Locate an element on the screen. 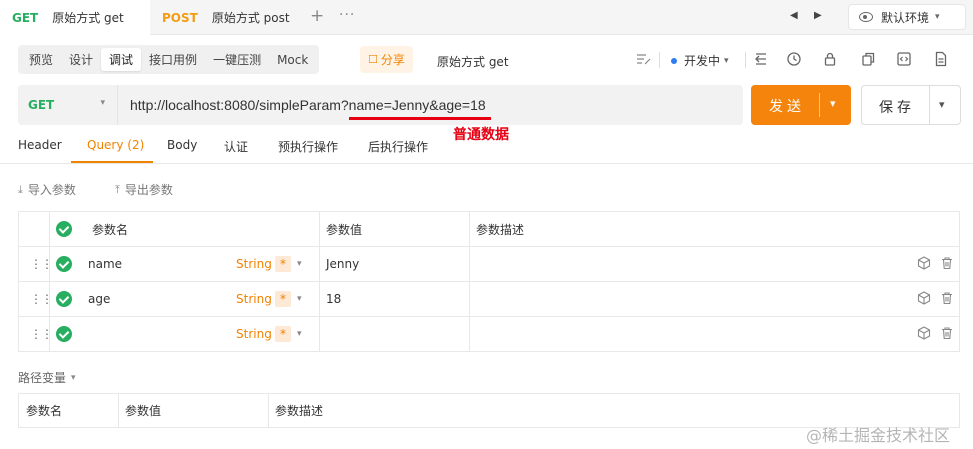 The image size is (973, 449). tab-next-icon: ▶ is located at coordinates (818, 15).